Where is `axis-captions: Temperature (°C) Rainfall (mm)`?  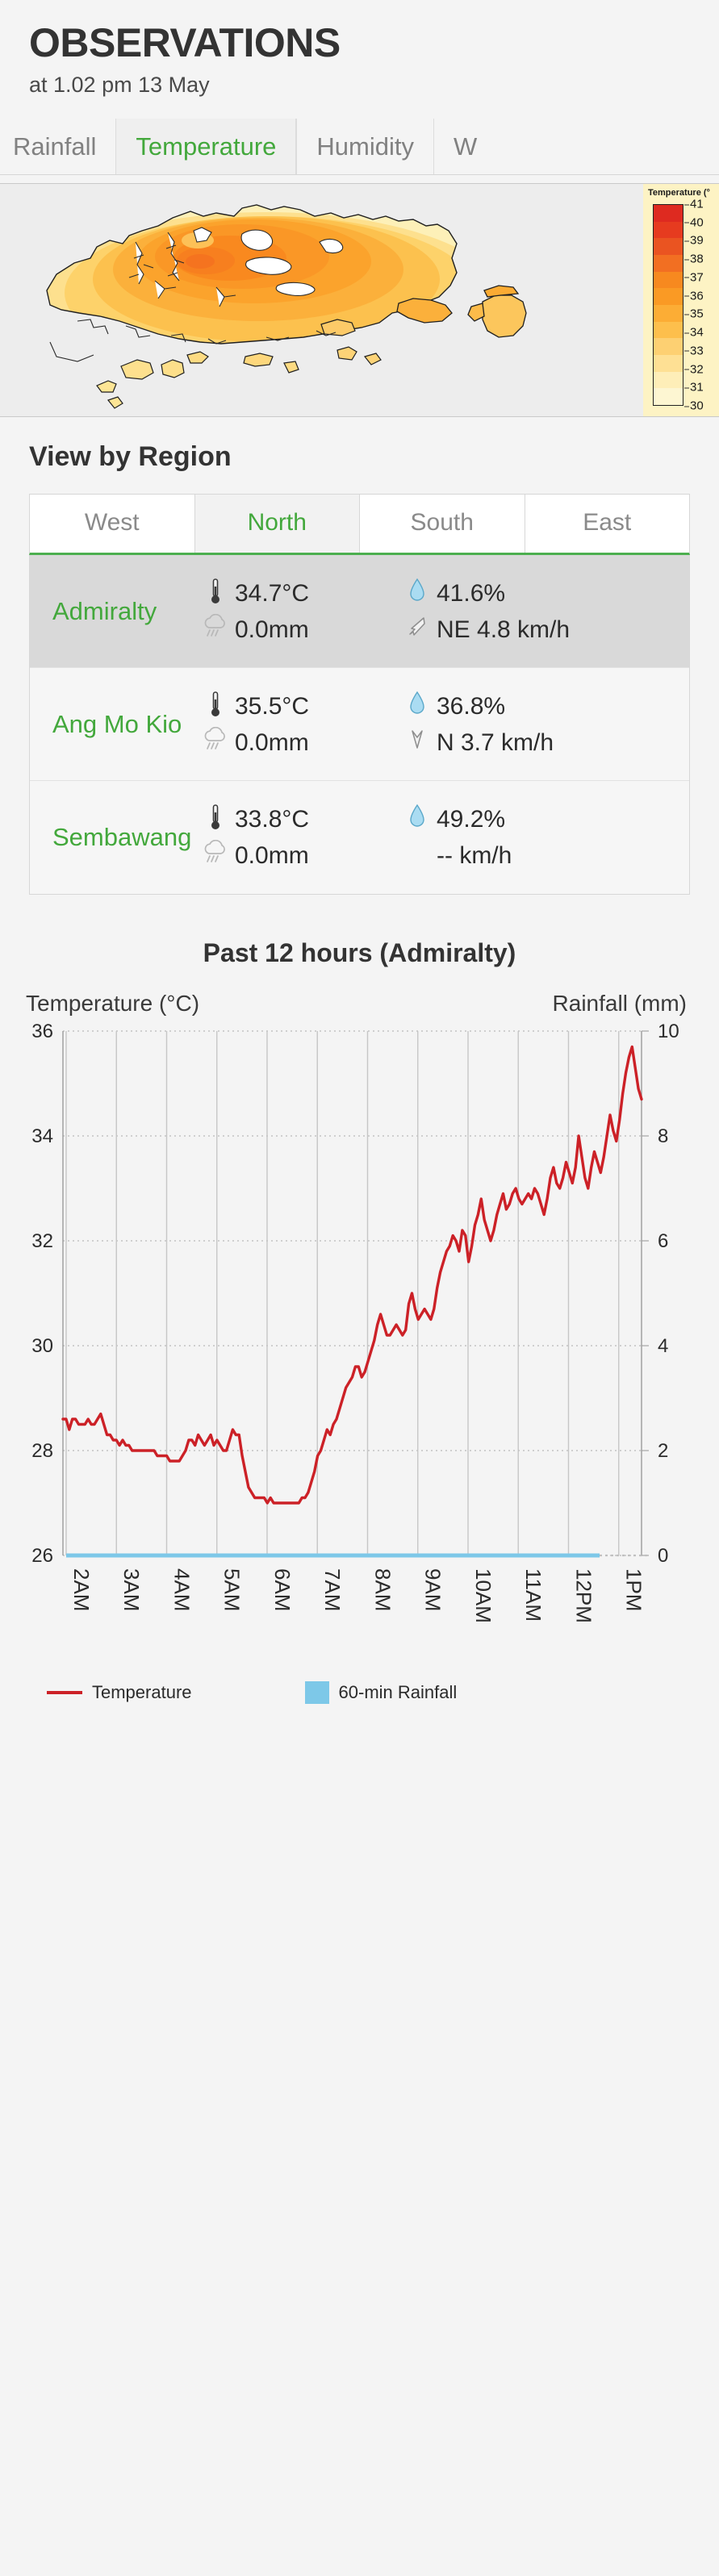 axis-captions: Temperature (°C) Rainfall (mm) is located at coordinates (359, 992).